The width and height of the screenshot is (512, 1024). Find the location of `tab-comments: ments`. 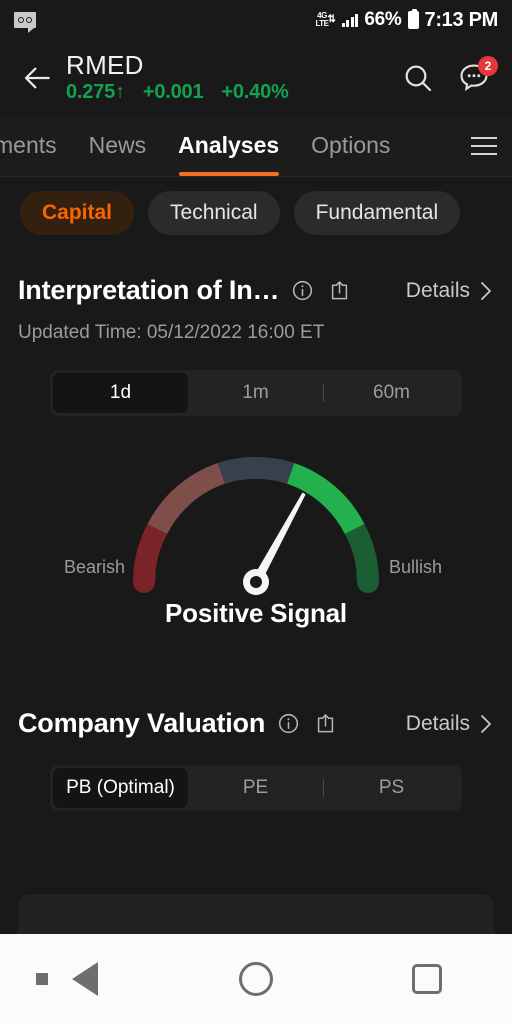

tab-comments: ments is located at coordinates (36, 145).